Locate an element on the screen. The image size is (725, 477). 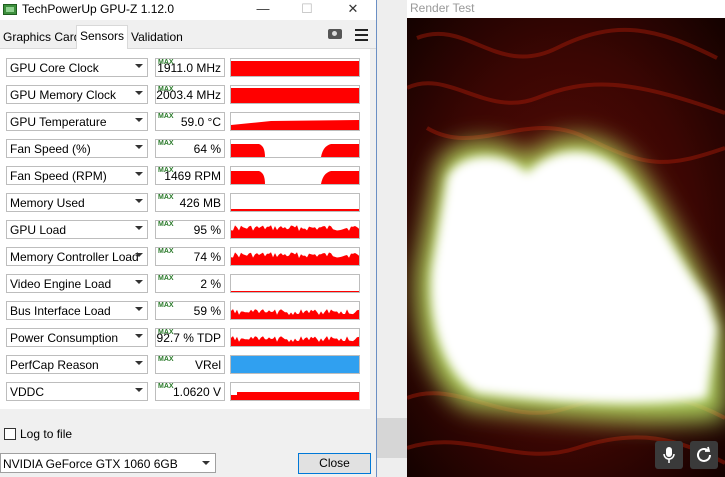
sensor-value-box: MAX 1469 RPM is located at coordinates (190, 175).